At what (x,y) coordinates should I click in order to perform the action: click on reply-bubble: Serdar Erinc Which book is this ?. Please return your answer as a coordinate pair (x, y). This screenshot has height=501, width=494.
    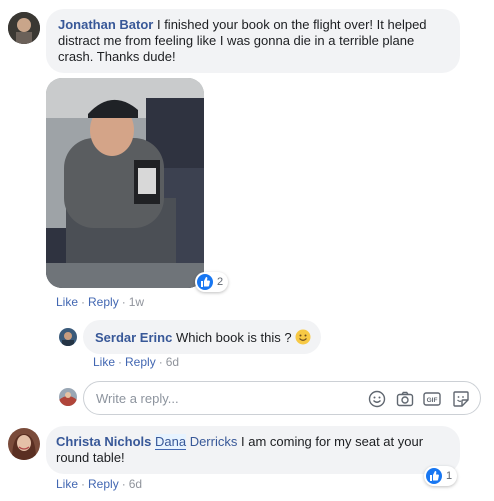
    Looking at the image, I should click on (202, 337).